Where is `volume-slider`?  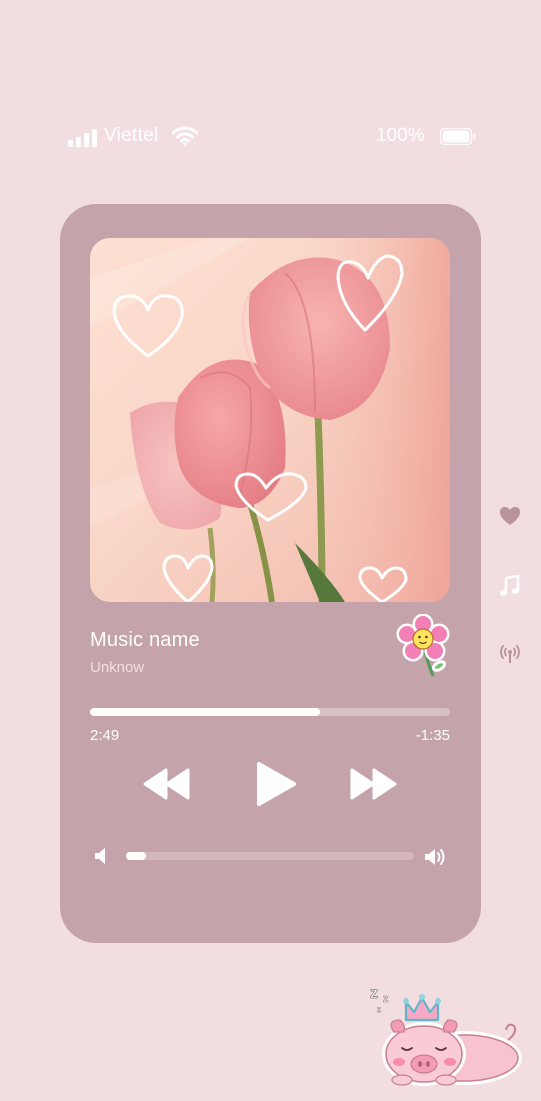 volume-slider is located at coordinates (270, 856).